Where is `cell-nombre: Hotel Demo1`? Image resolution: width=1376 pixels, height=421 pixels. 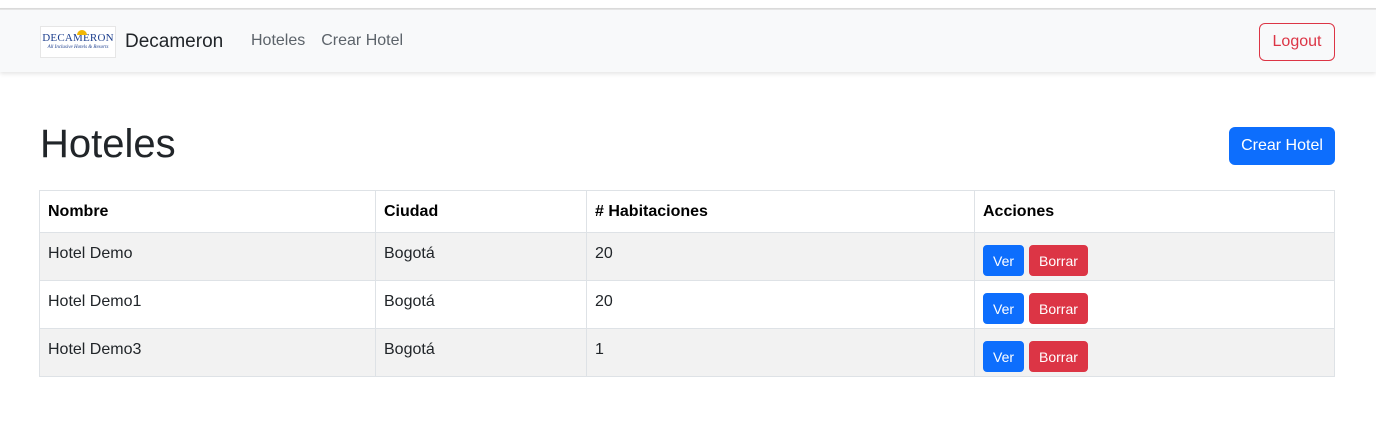
cell-nombre: Hotel Demo1 is located at coordinates (207, 304).